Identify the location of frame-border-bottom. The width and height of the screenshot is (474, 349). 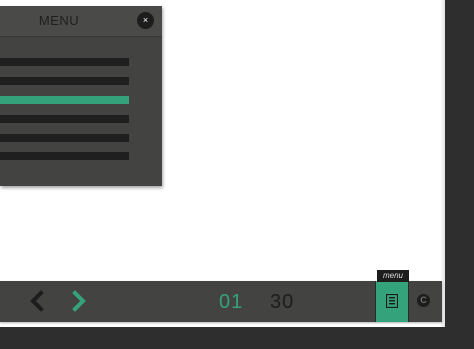
(237, 338).